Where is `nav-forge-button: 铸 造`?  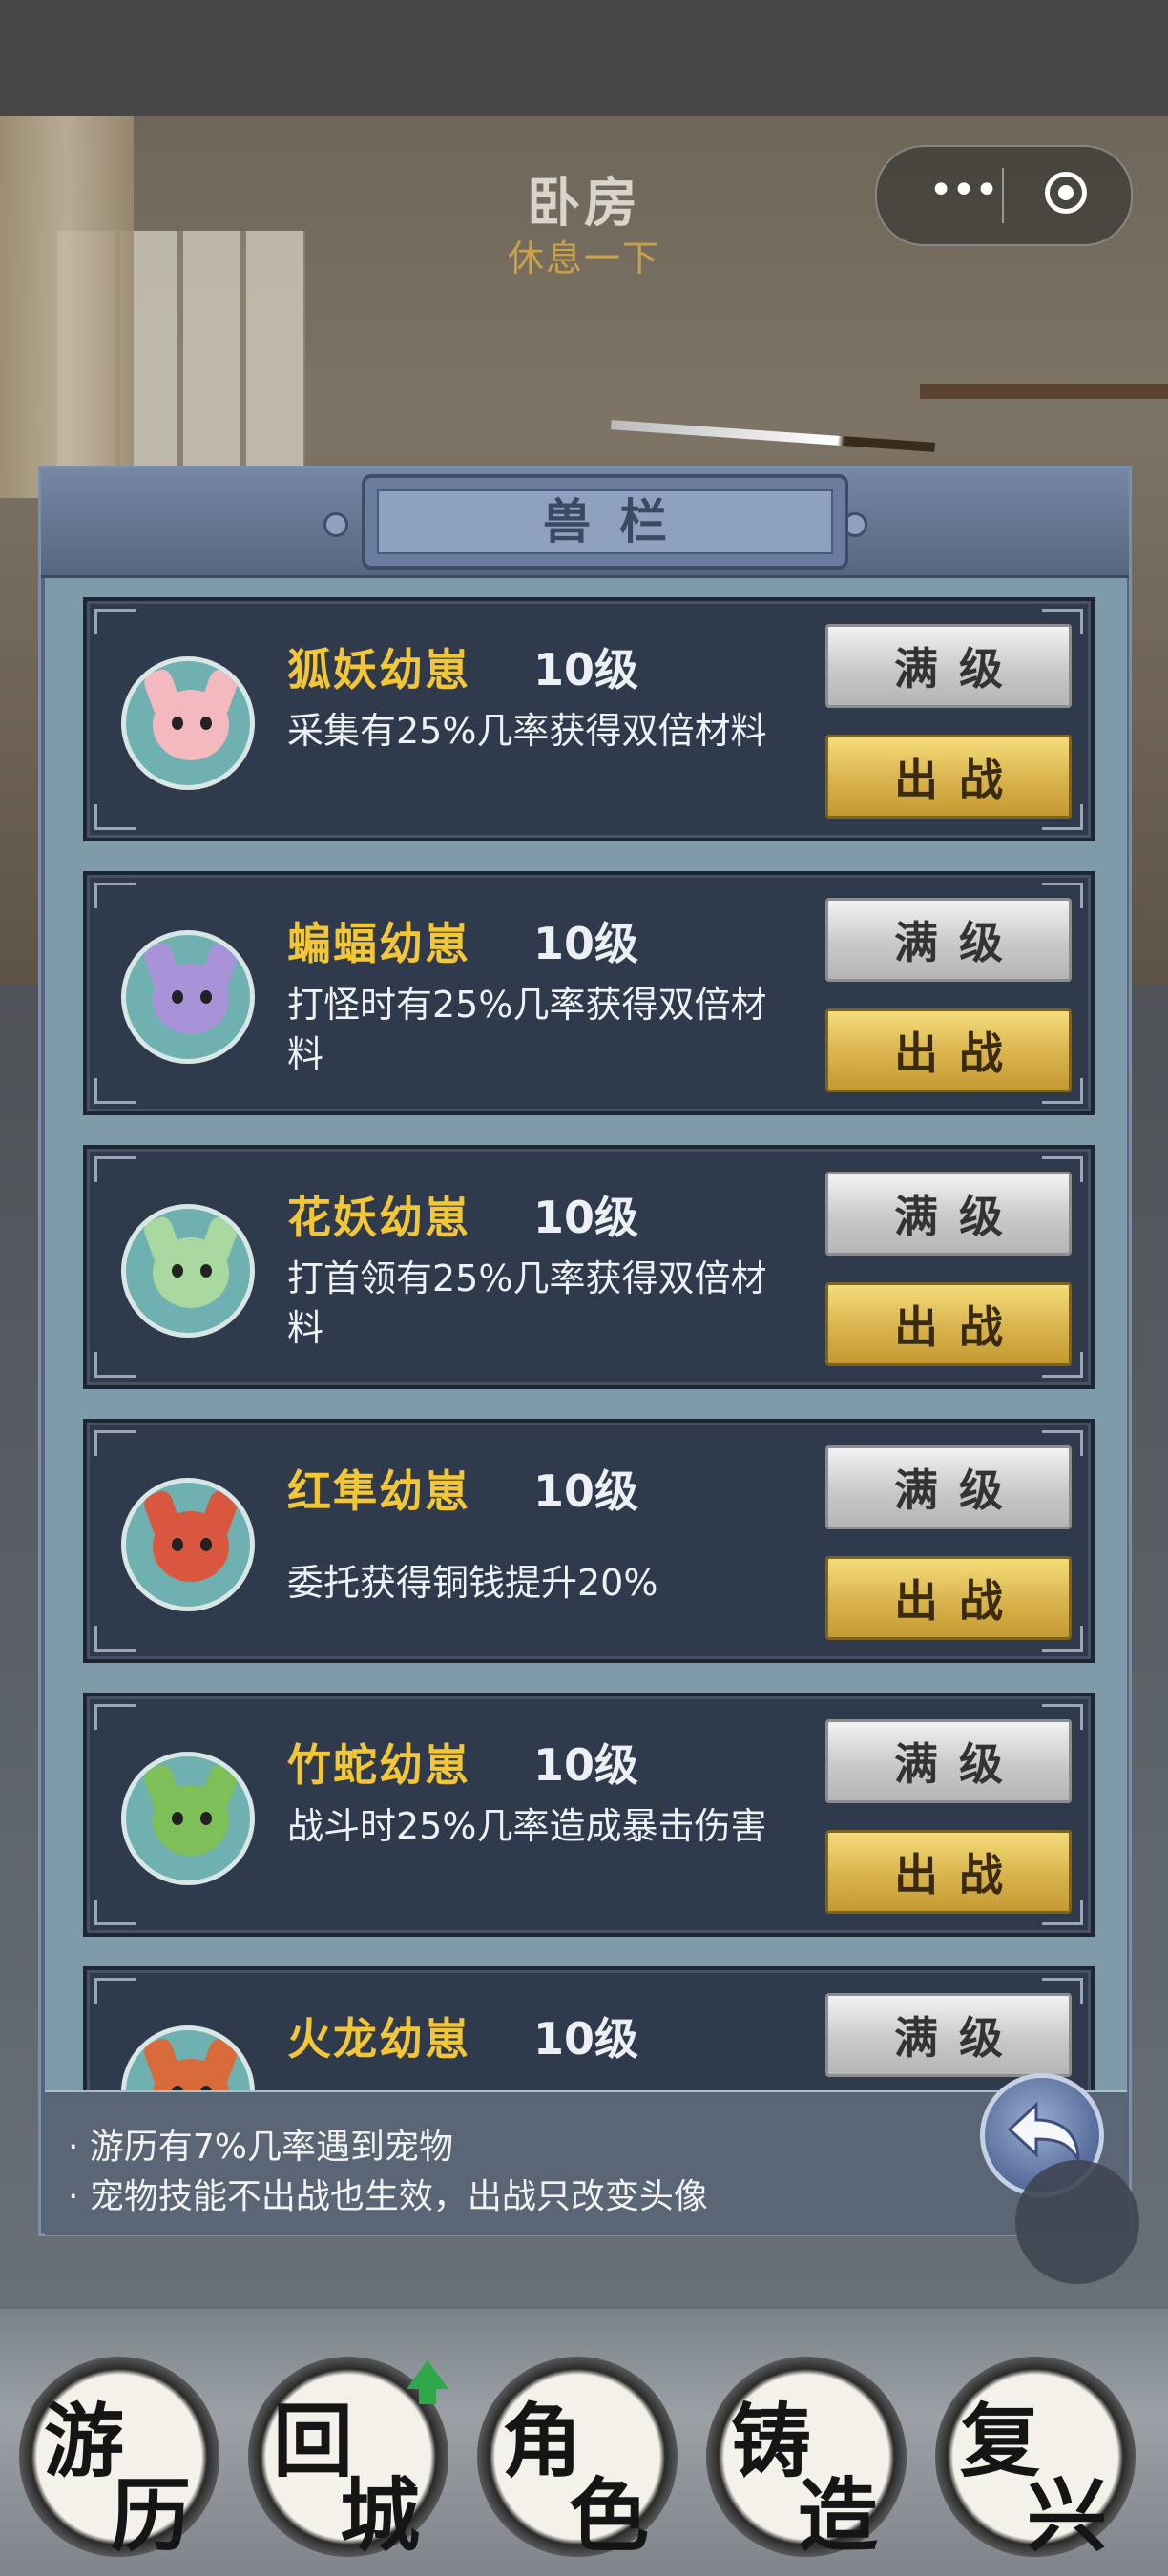
nav-forge-button: 铸 造 is located at coordinates (806, 2460).